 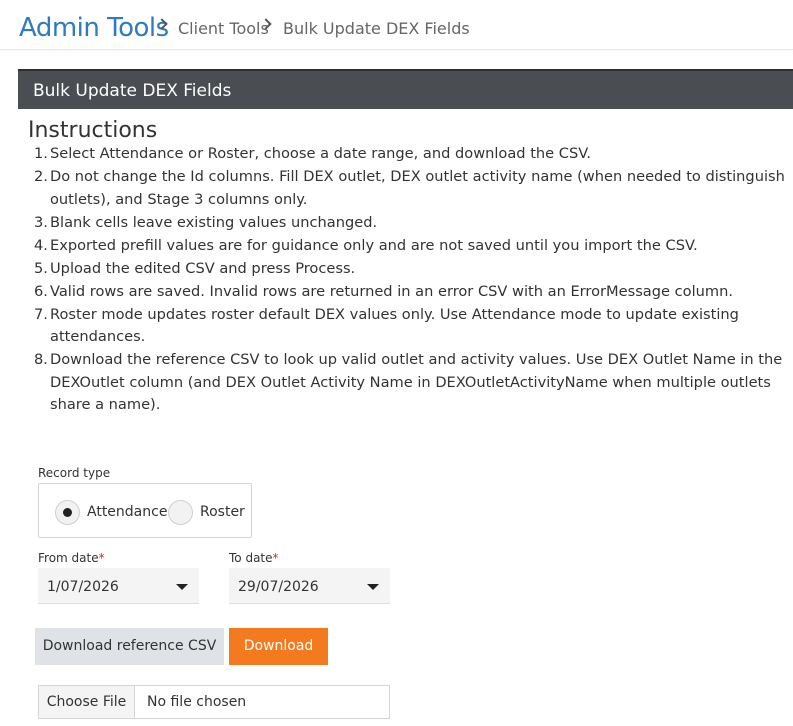 What do you see at coordinates (405, 89) in the screenshot?
I see `panel-header: Bulk Update DEX Fields` at bounding box center [405, 89].